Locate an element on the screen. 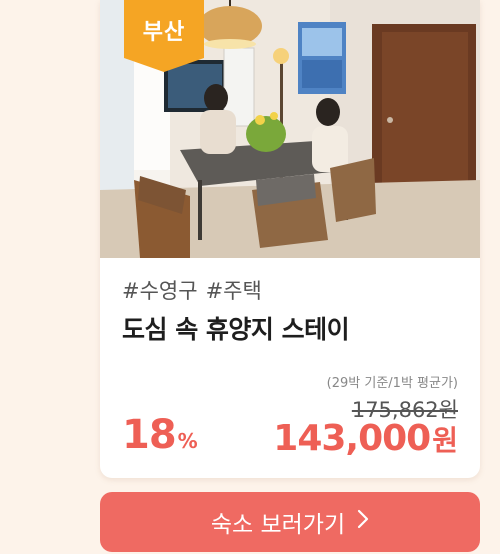  sale-price-amount: 143,000 is located at coordinates (352, 438).